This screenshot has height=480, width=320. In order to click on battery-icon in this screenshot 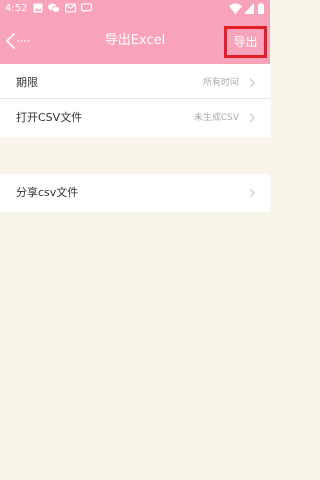, I will do `click(261, 8)`.